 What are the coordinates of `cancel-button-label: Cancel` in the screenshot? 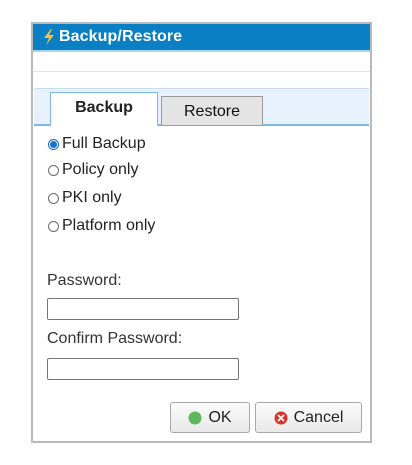 It's located at (318, 417).